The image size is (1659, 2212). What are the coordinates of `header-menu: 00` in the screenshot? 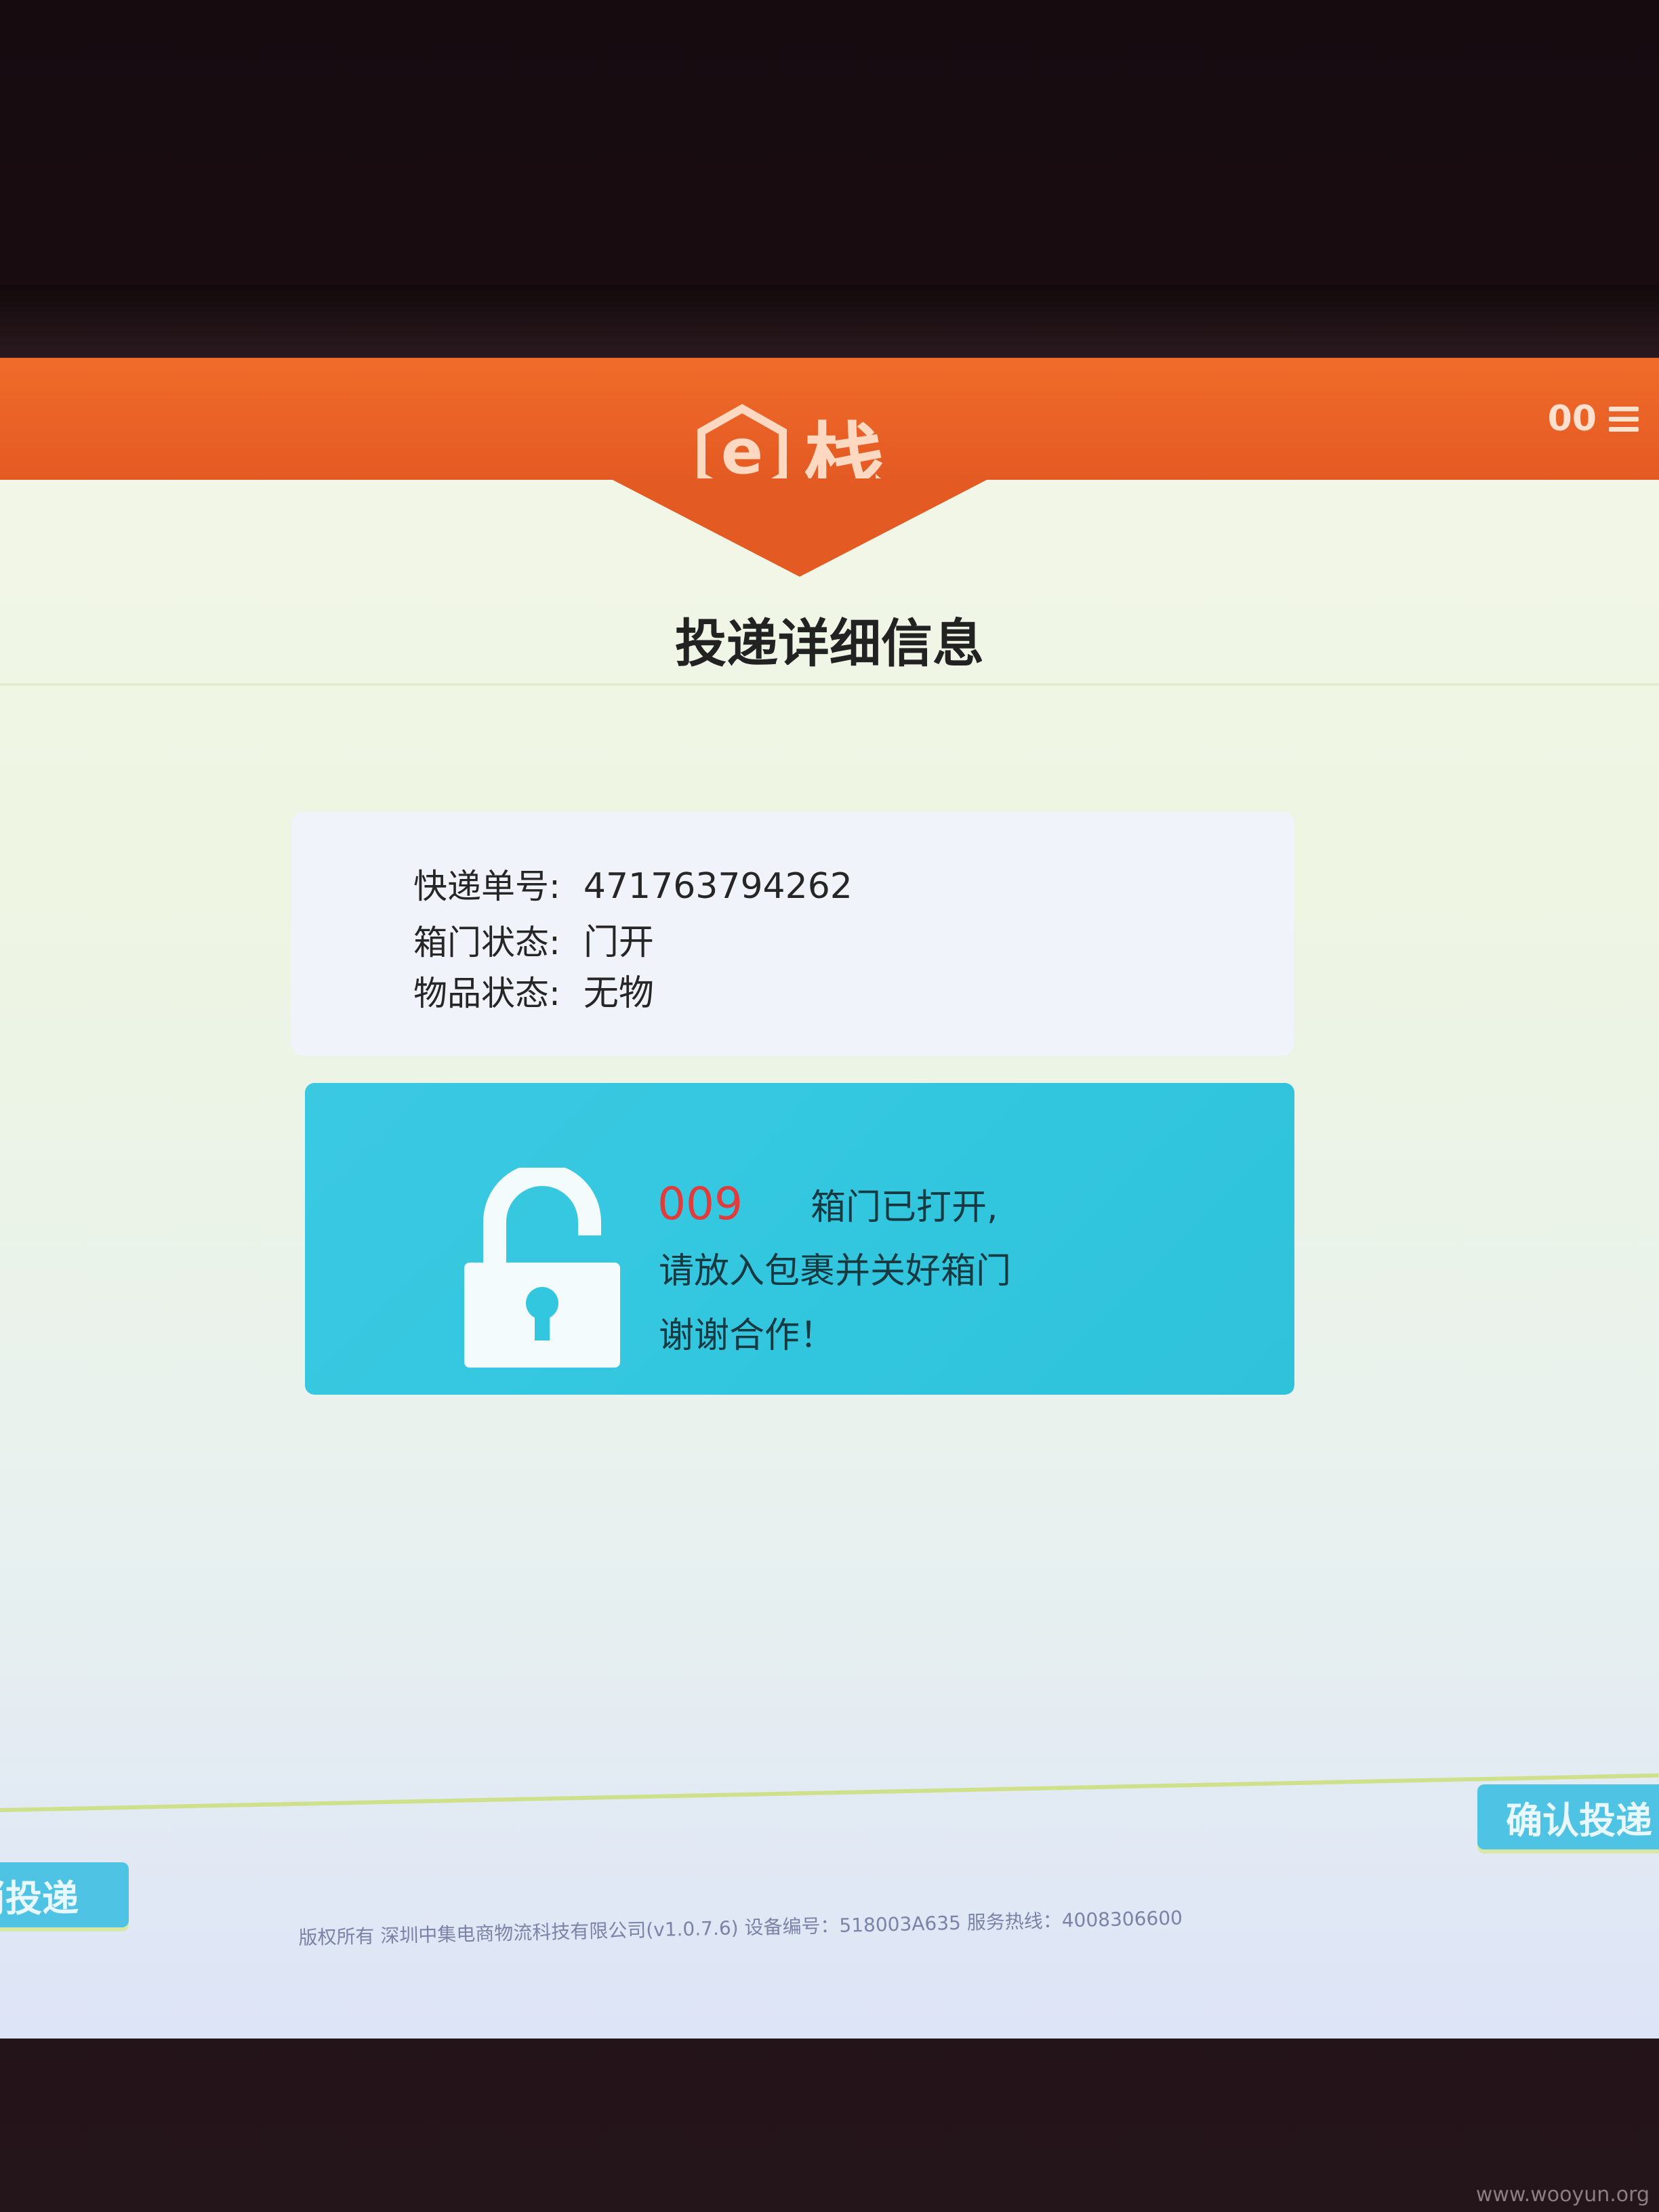 It's located at (1593, 419).